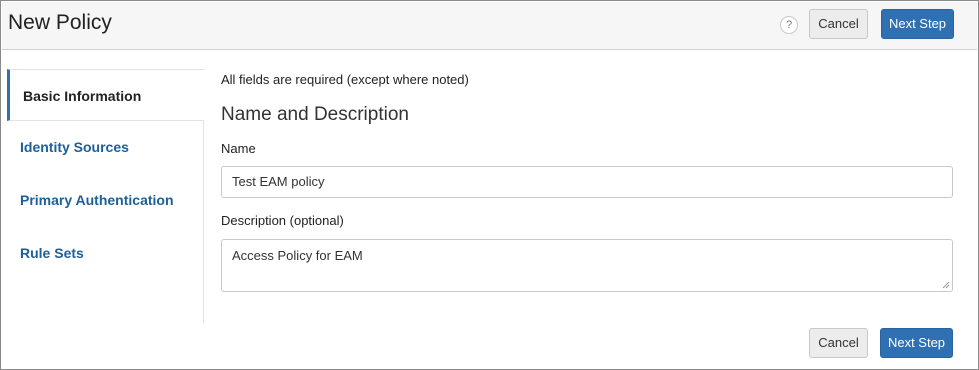  I want to click on header-bar: New Policy ? Cancel Next Step, so click(489, 26).